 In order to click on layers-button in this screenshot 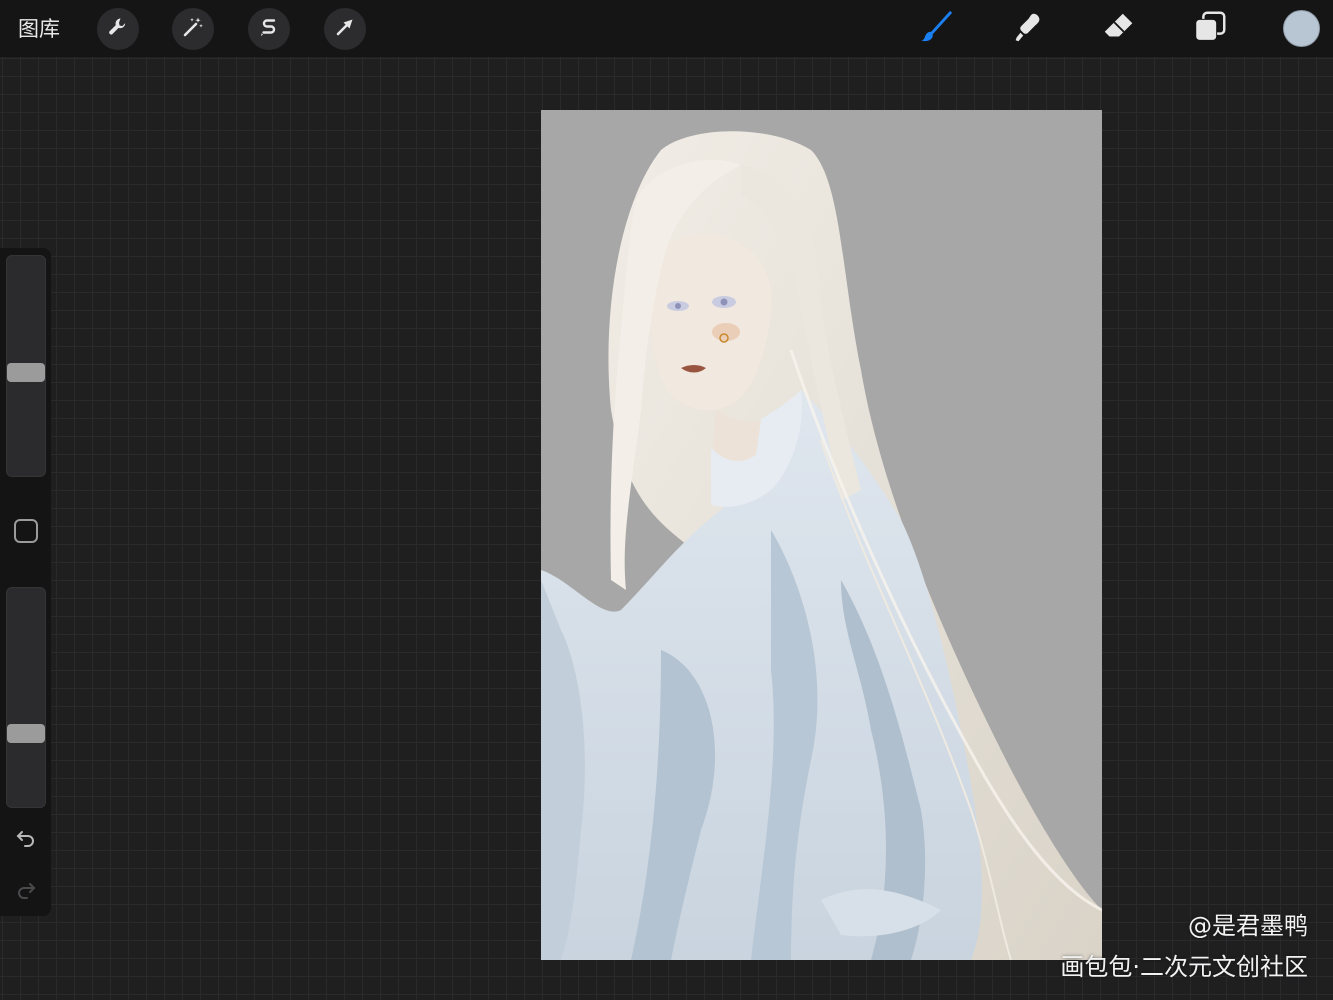, I will do `click(1210, 29)`.